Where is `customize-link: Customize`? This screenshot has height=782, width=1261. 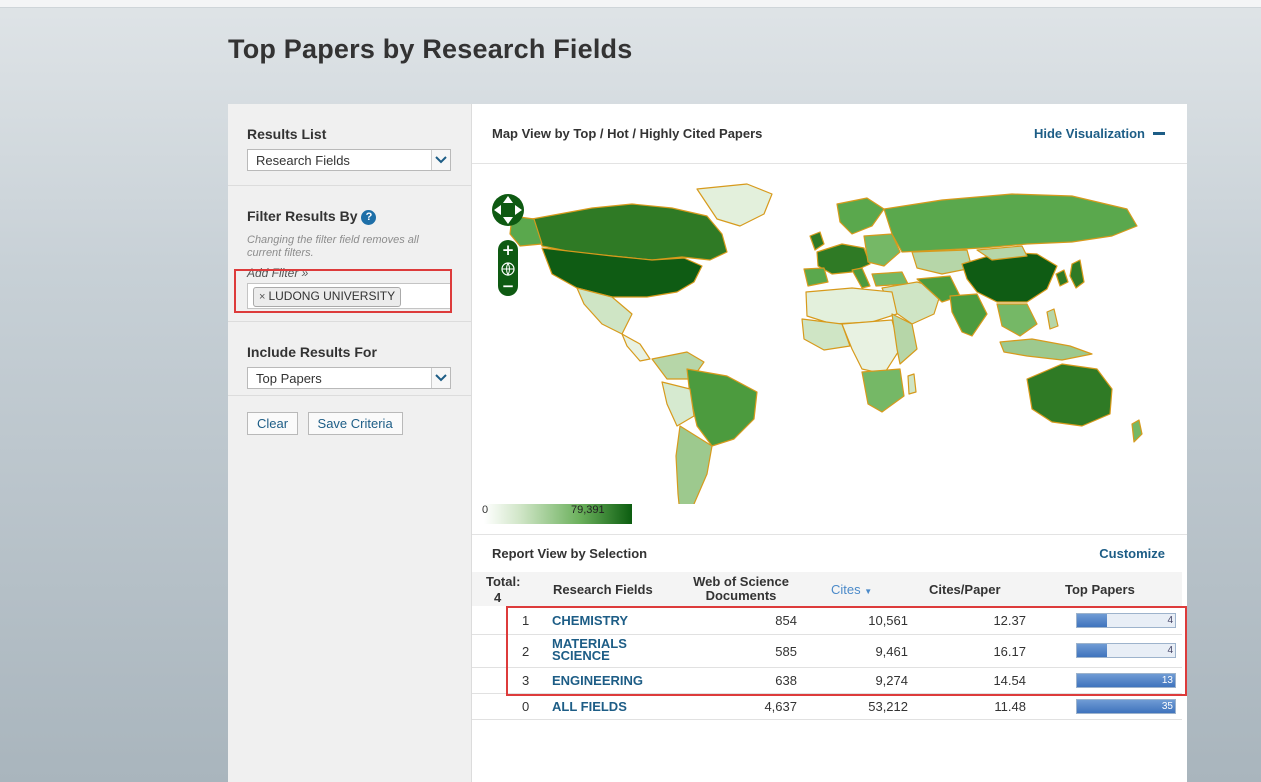
customize-link: Customize is located at coordinates (1132, 553).